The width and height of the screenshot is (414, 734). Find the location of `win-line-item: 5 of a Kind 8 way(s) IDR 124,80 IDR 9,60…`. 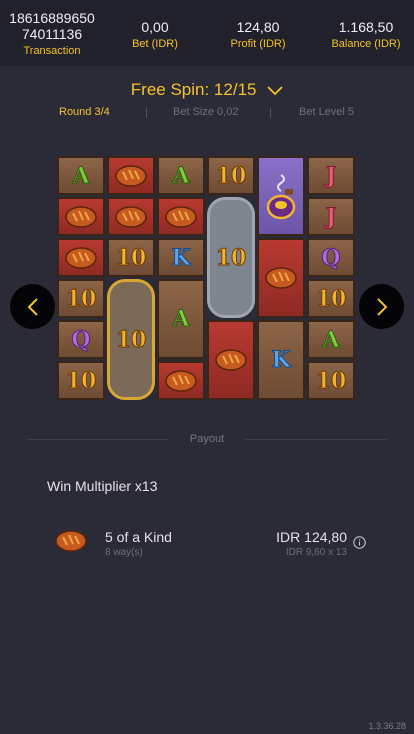

win-line-item: 5 of a Kind 8 way(s) IDR 124,80 IDR 9,60… is located at coordinates (214, 544).